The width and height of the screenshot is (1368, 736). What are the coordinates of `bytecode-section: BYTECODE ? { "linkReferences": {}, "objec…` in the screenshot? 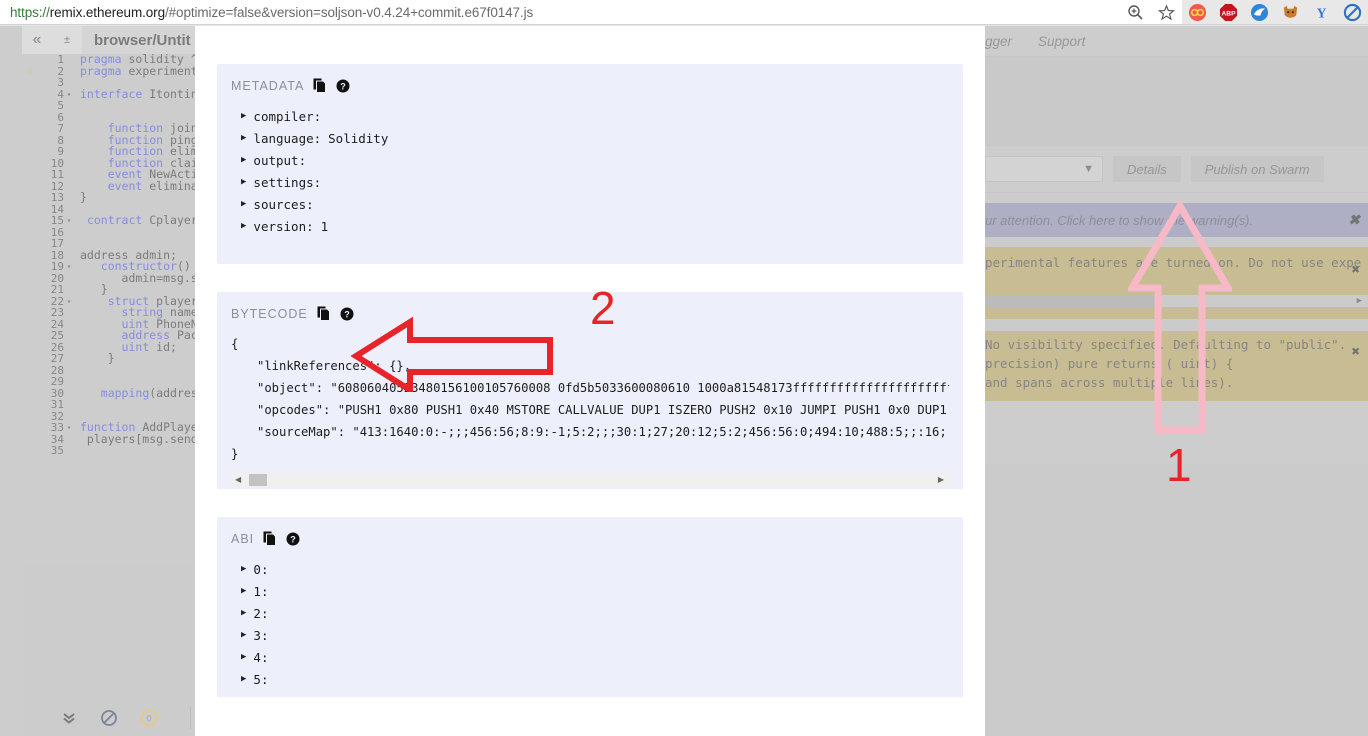 It's located at (590, 390).